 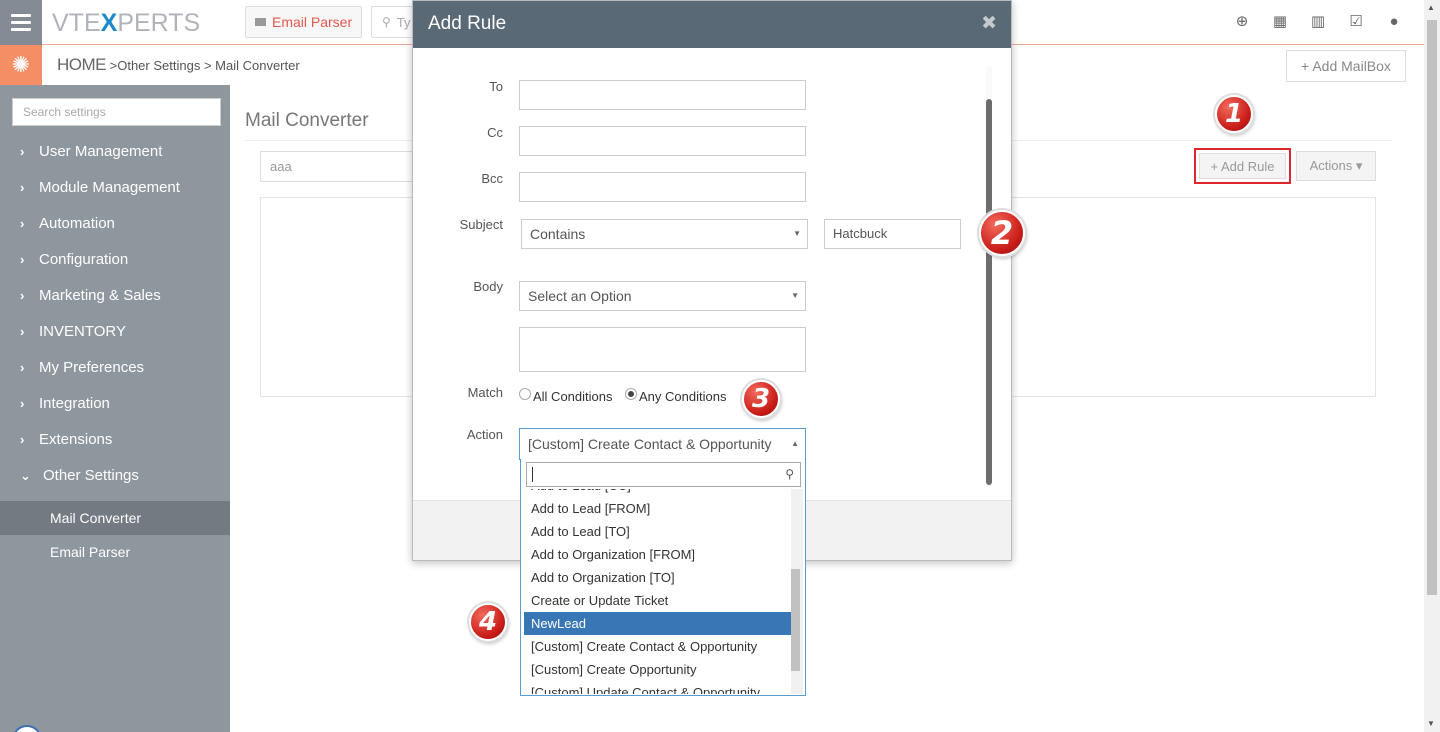 What do you see at coordinates (21, 22) in the screenshot?
I see `hamburger-menu-icon` at bounding box center [21, 22].